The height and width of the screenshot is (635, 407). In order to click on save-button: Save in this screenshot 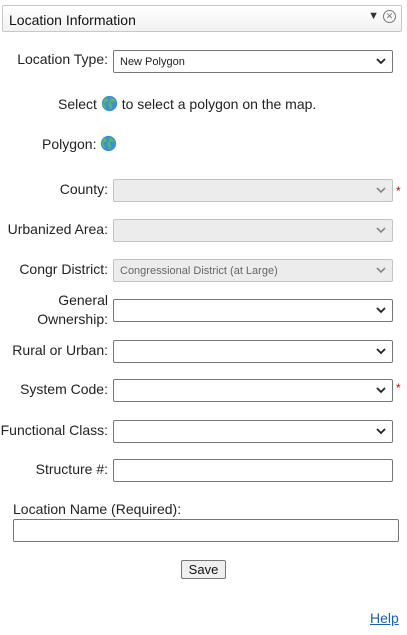, I will do `click(203, 569)`.